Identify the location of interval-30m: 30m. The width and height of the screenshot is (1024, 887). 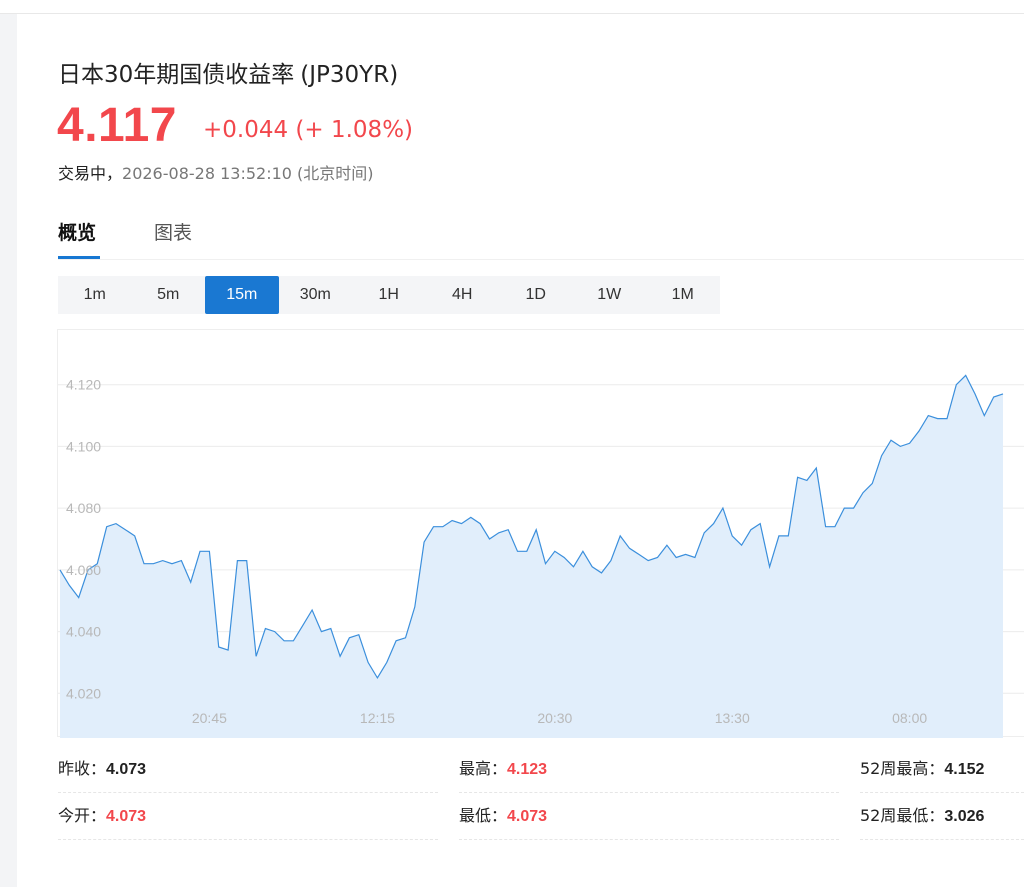
(316, 295).